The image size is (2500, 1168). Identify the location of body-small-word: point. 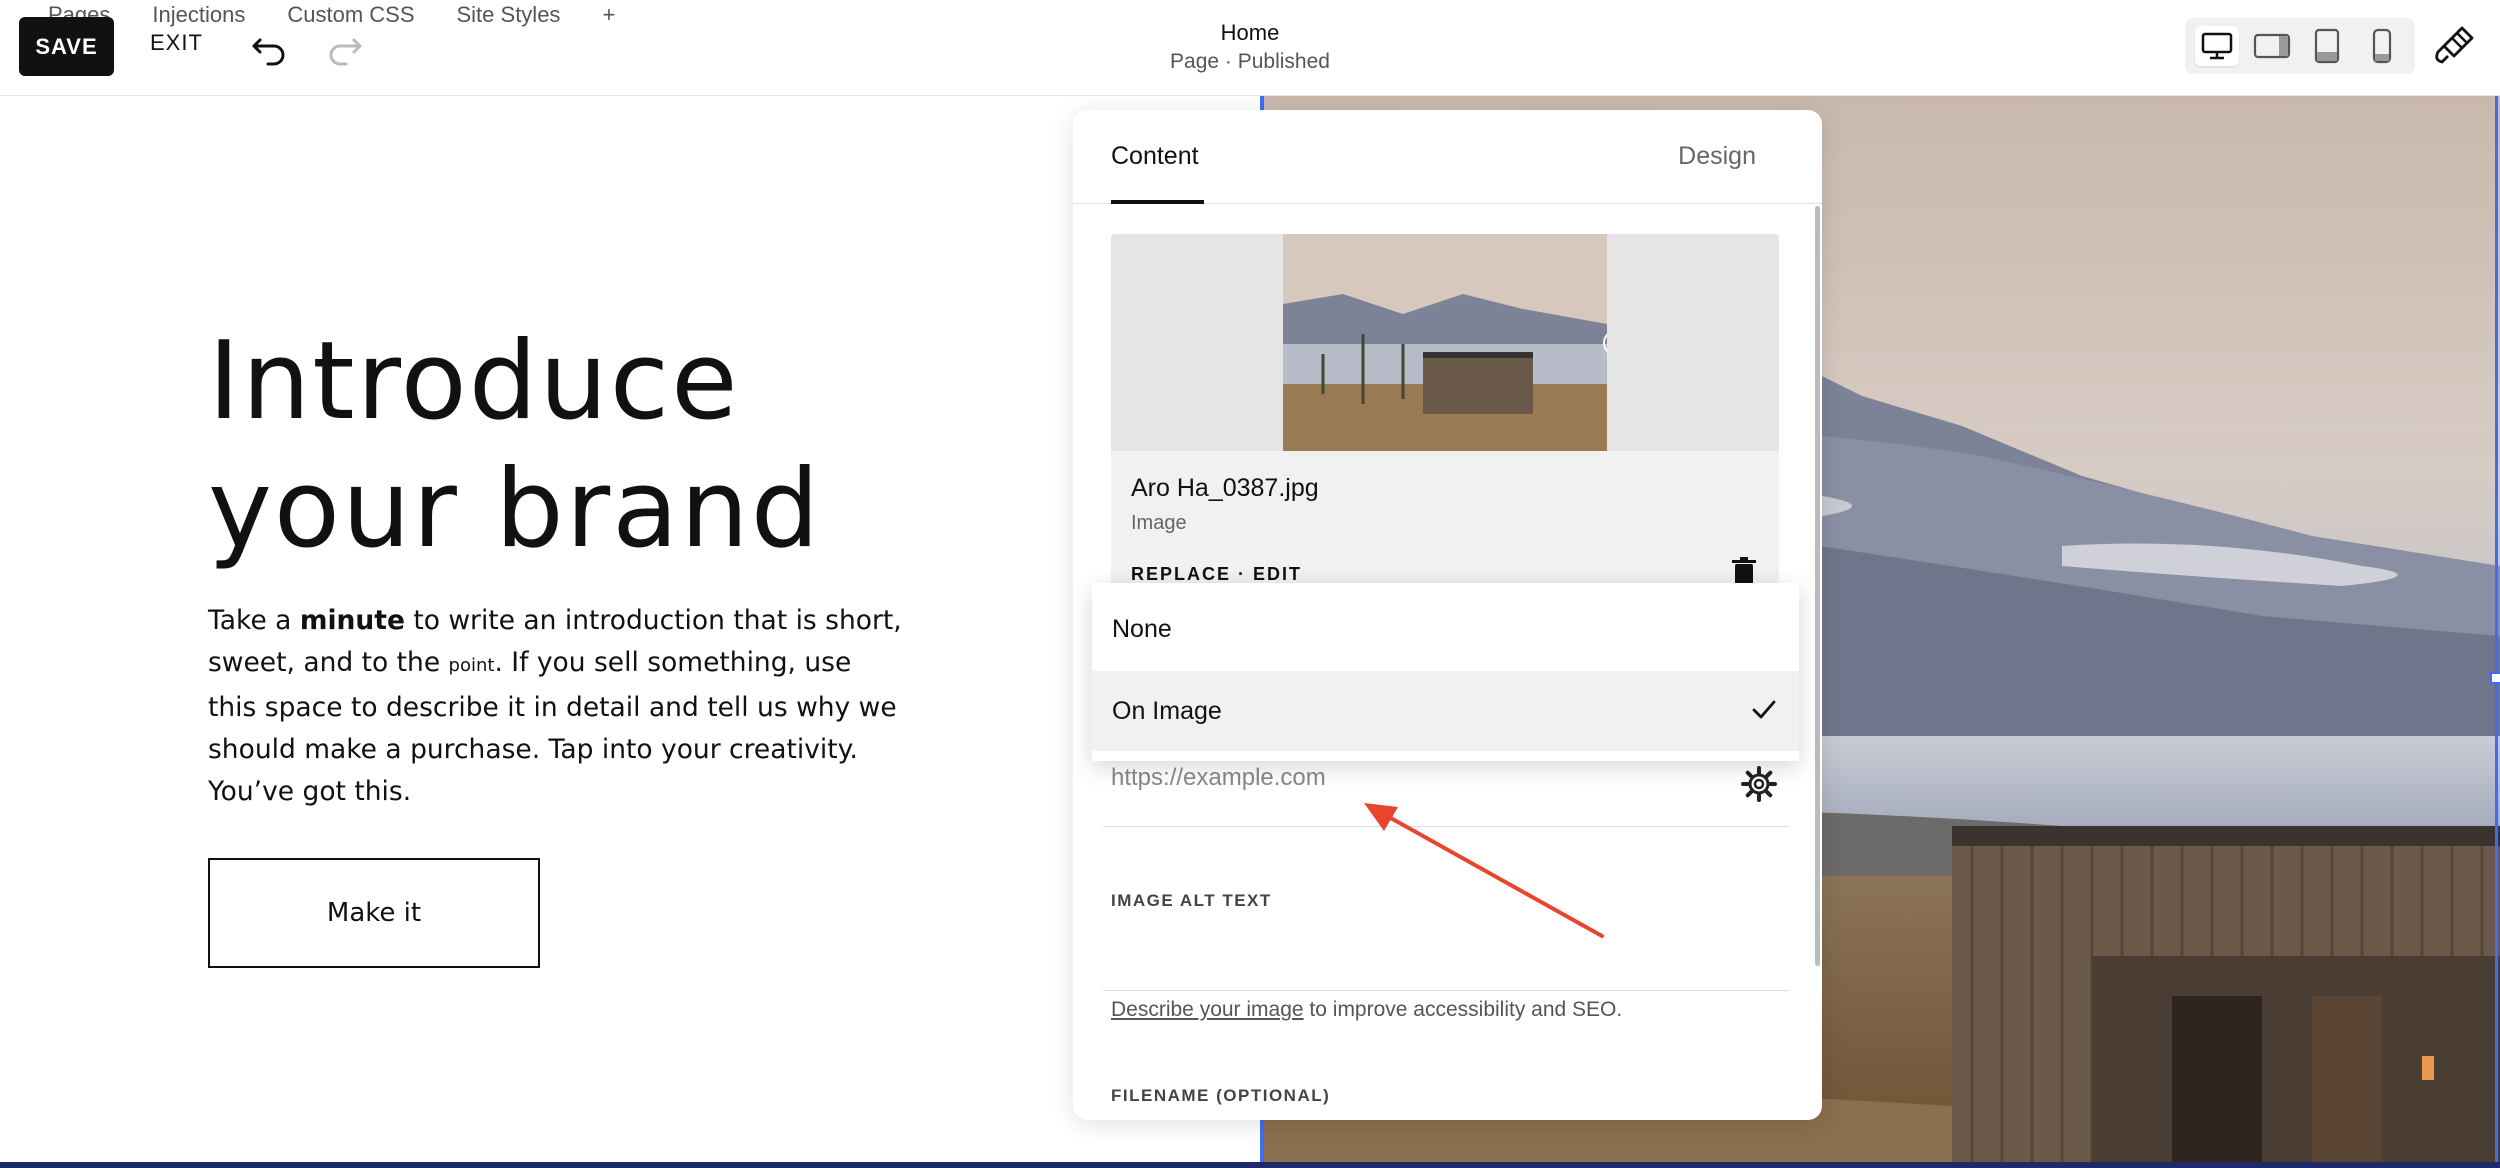
(471, 665).